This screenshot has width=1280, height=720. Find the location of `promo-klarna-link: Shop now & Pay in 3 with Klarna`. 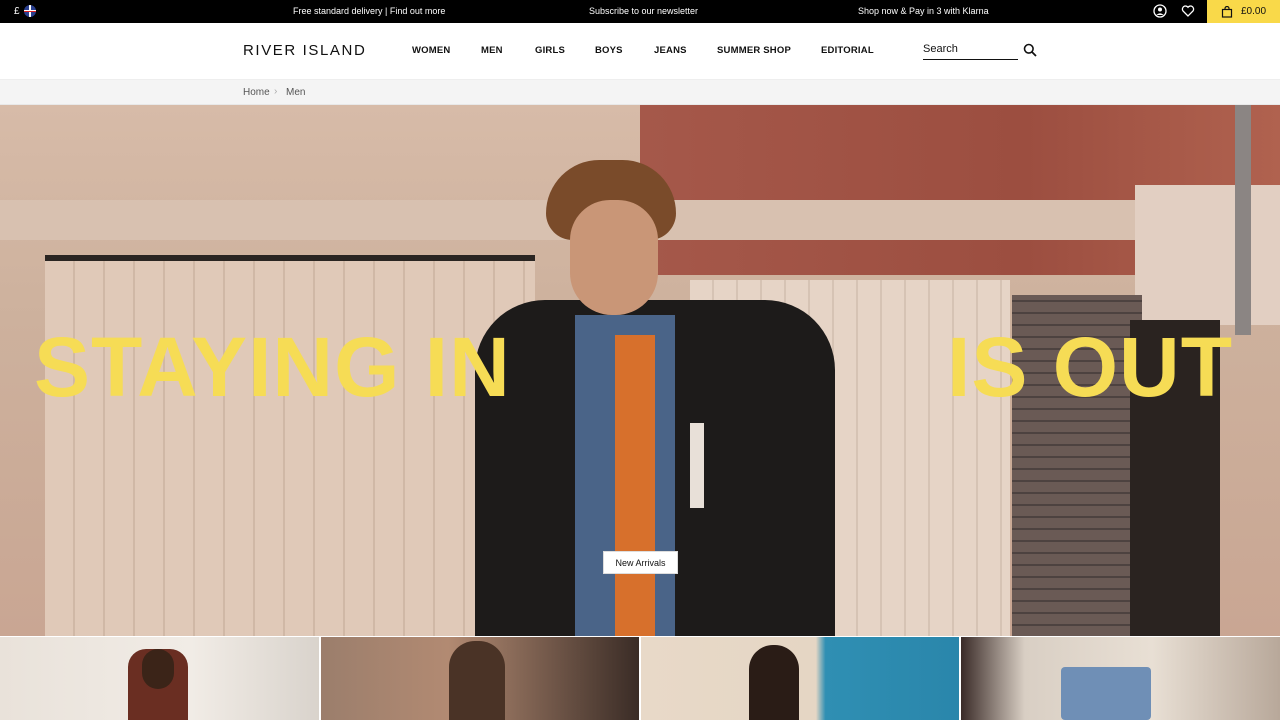

promo-klarna-link: Shop now & Pay in 3 with Klarna is located at coordinates (923, 11).